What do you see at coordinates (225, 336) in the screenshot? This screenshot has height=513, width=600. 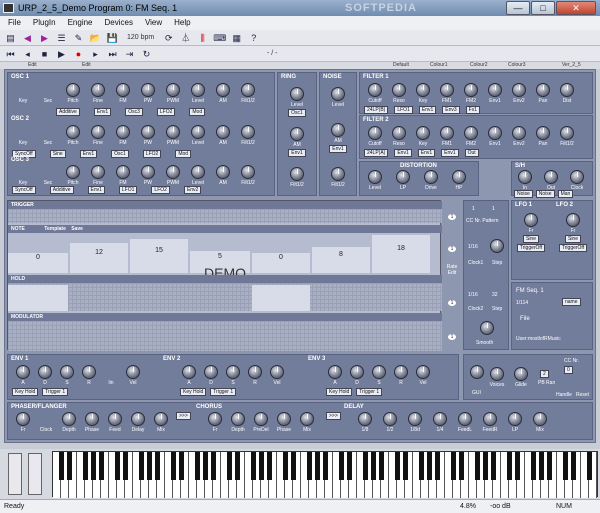 I see `modulator-lane` at bounding box center [225, 336].